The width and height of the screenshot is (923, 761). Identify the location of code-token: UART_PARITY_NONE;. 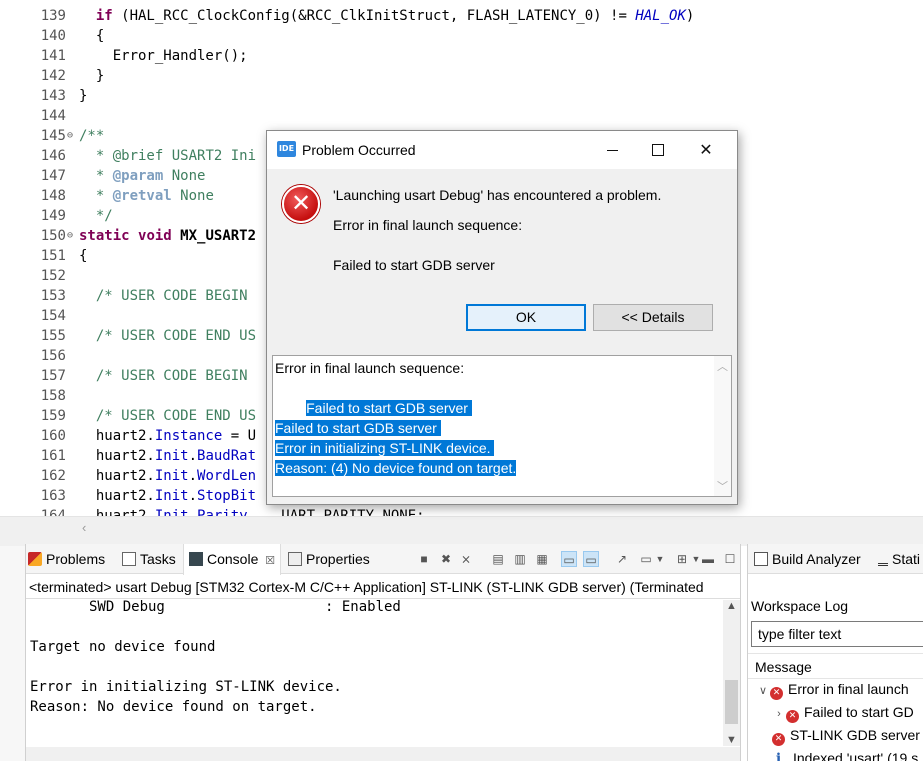
(336, 512).